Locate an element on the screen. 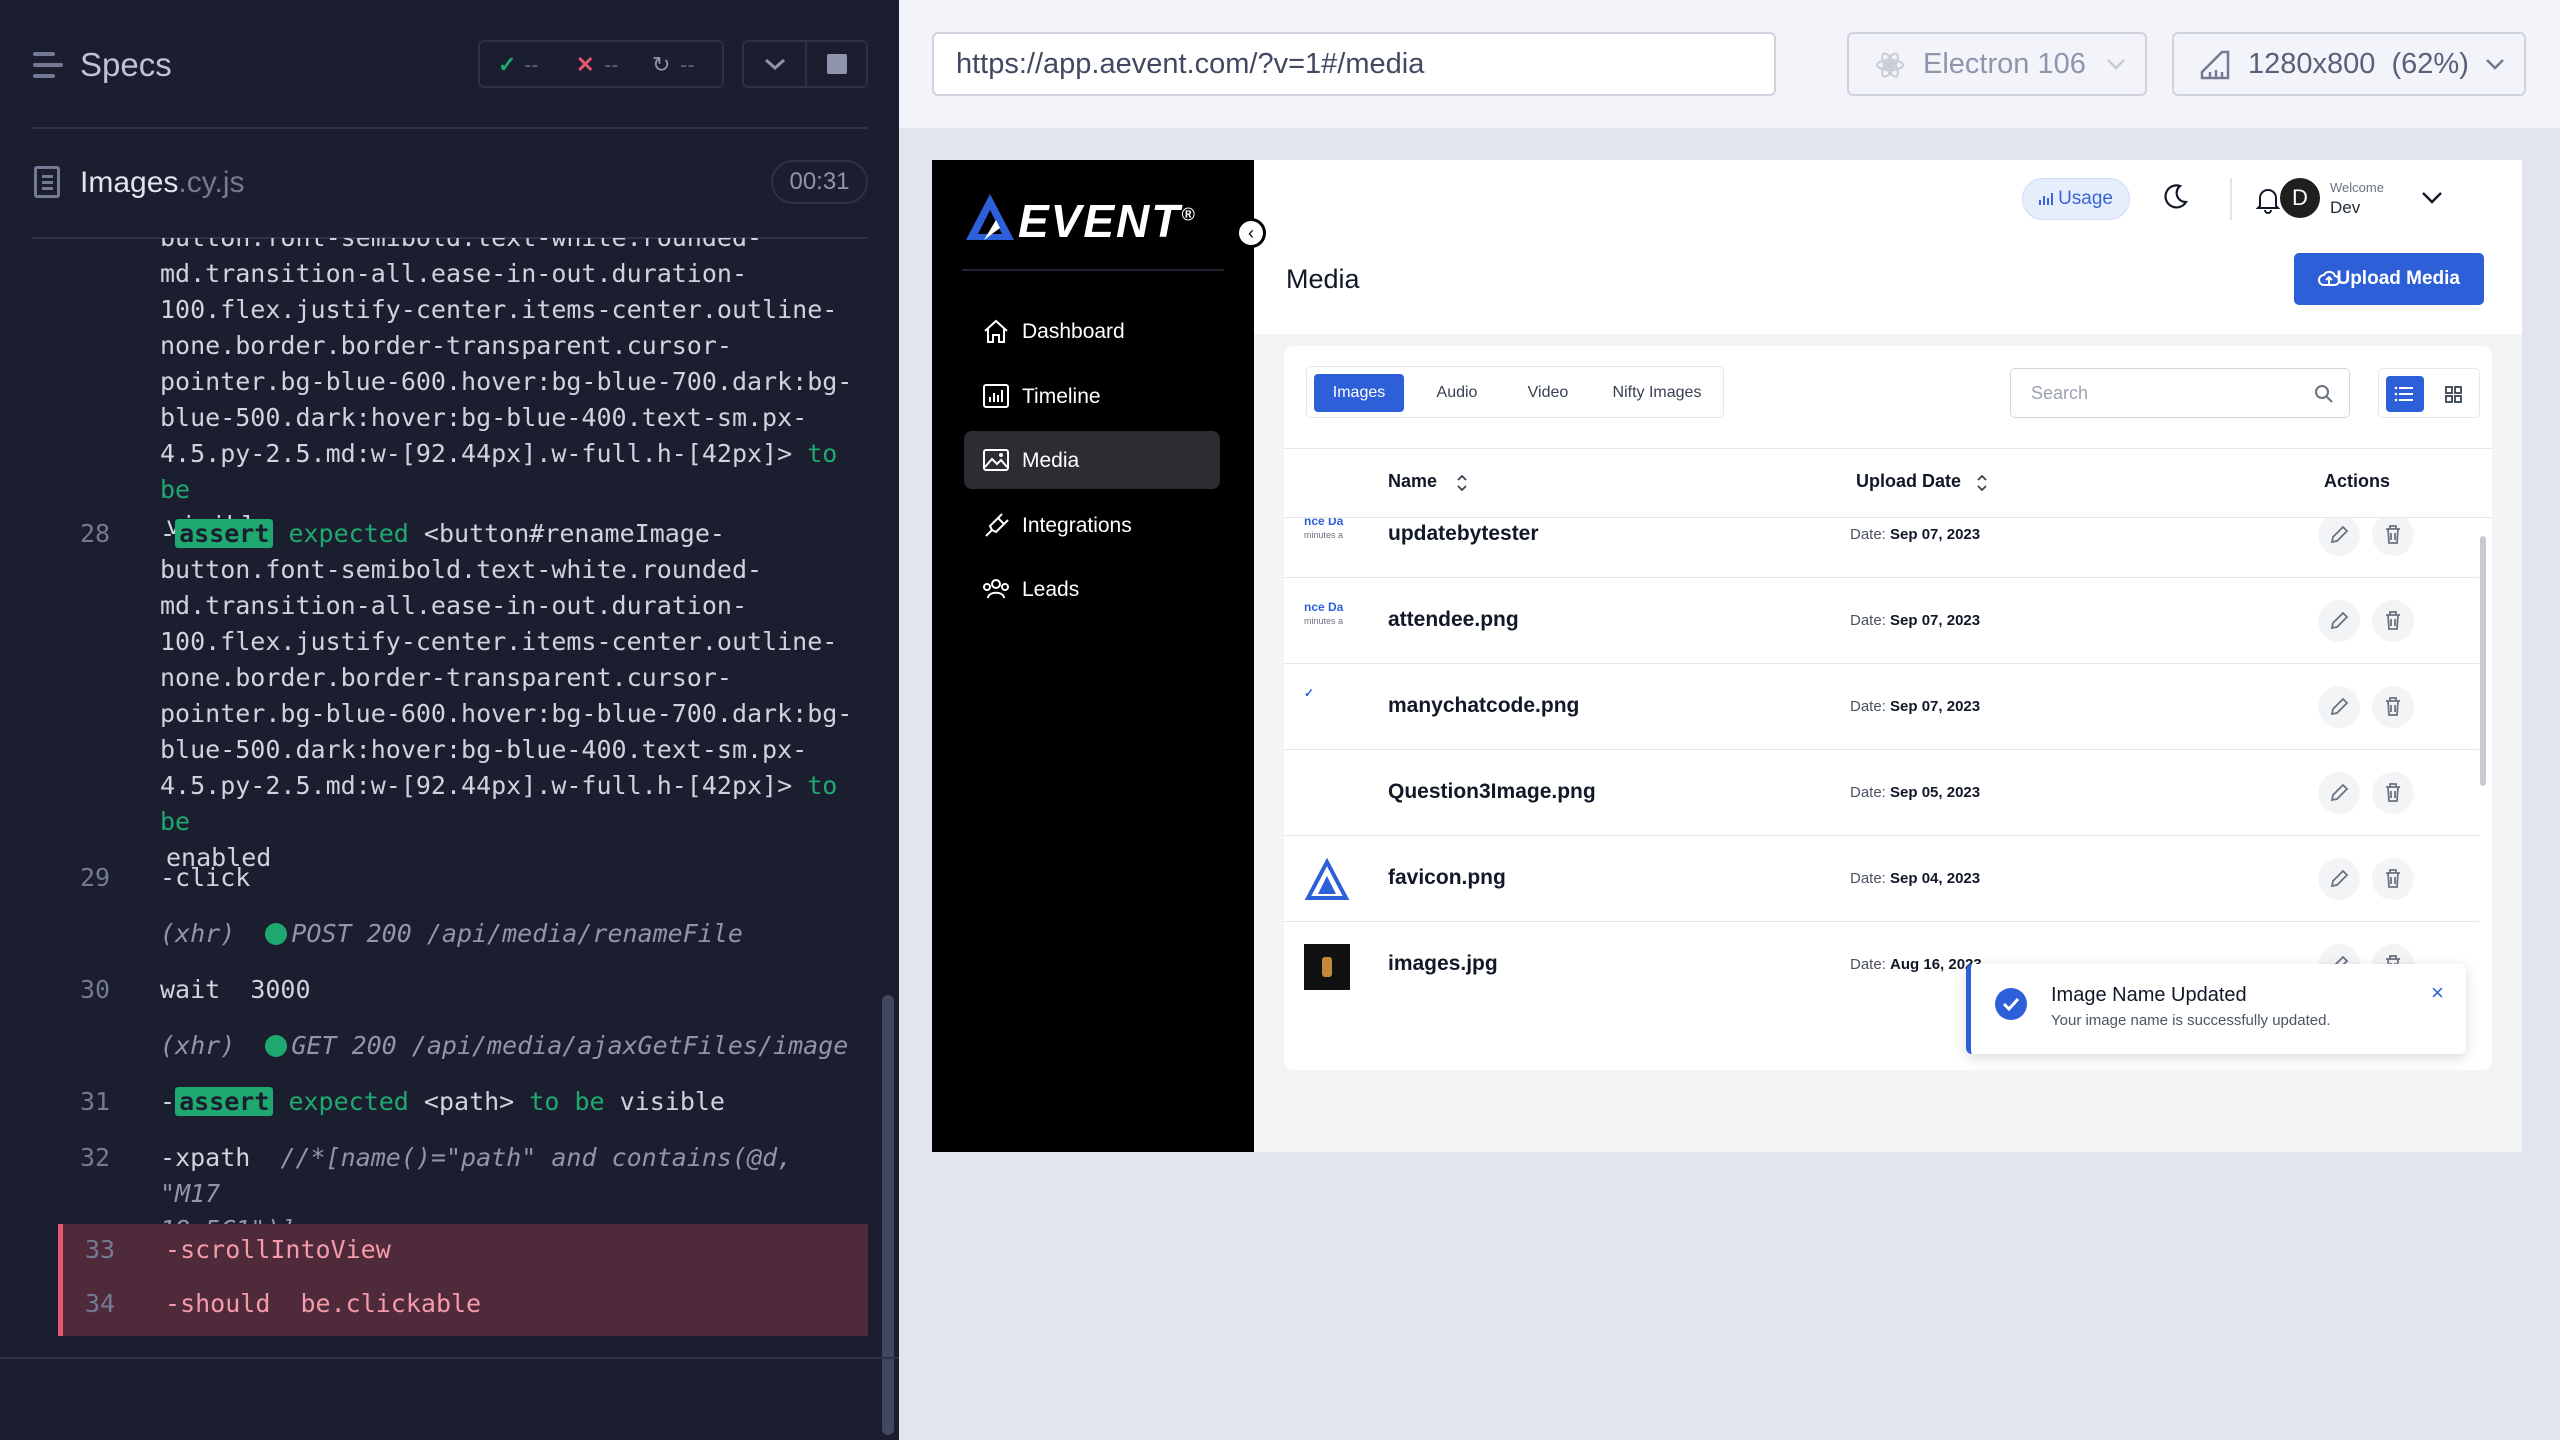 Image resolution: width=2560 pixels, height=1440 pixels. logo-mark-icon is located at coordinates (990, 218).